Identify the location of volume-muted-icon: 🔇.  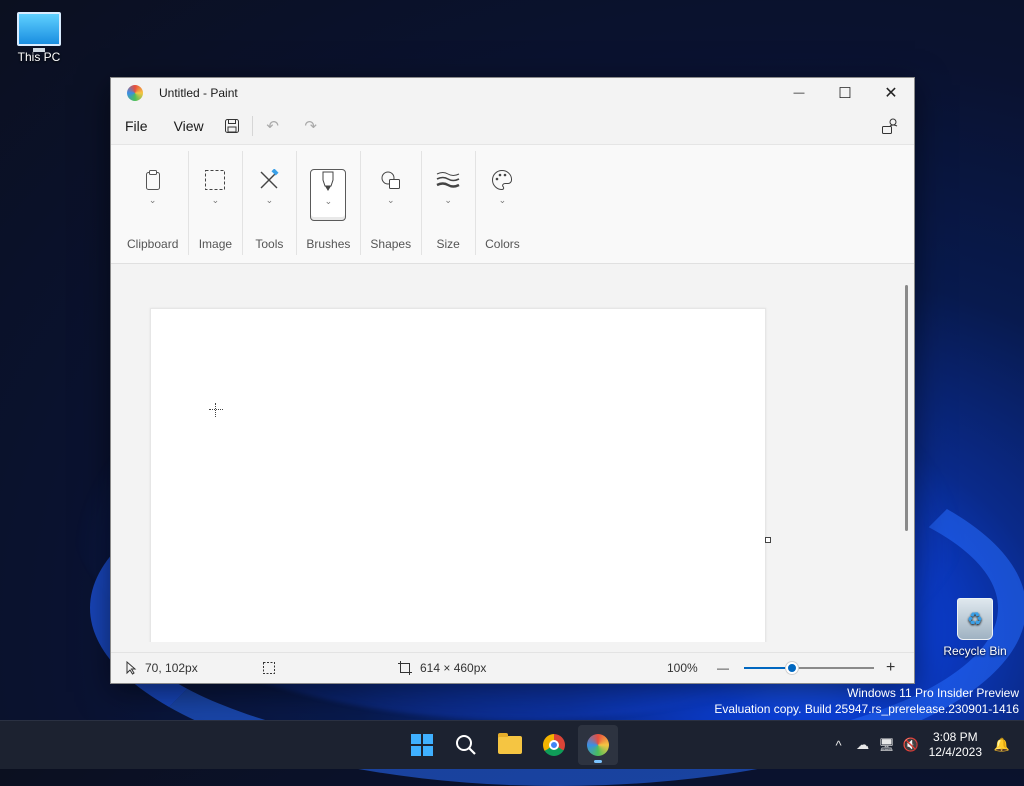
(911, 745).